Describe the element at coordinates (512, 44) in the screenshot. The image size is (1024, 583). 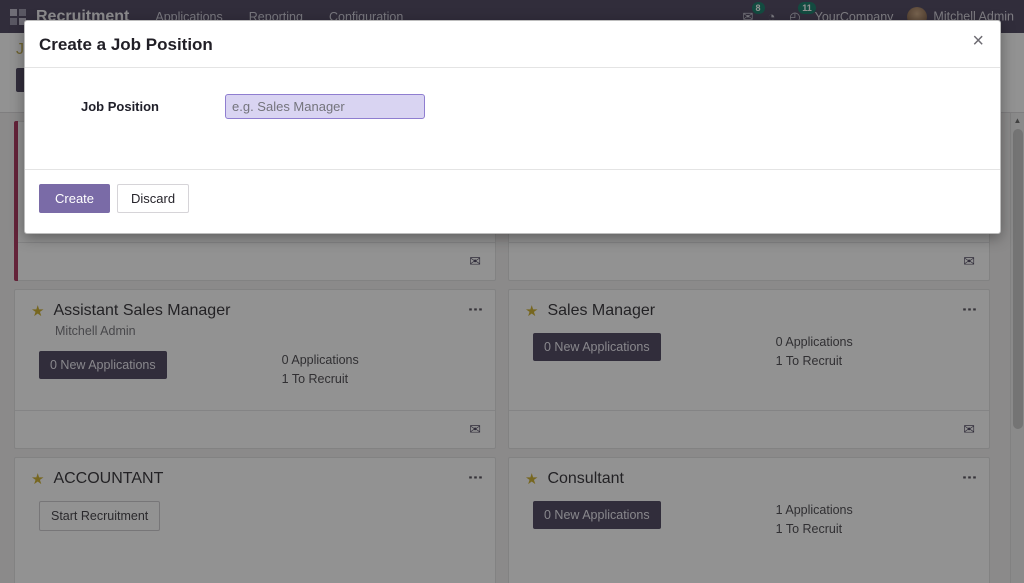
I see `dialog-header: Create a Job Position ×` at that location.